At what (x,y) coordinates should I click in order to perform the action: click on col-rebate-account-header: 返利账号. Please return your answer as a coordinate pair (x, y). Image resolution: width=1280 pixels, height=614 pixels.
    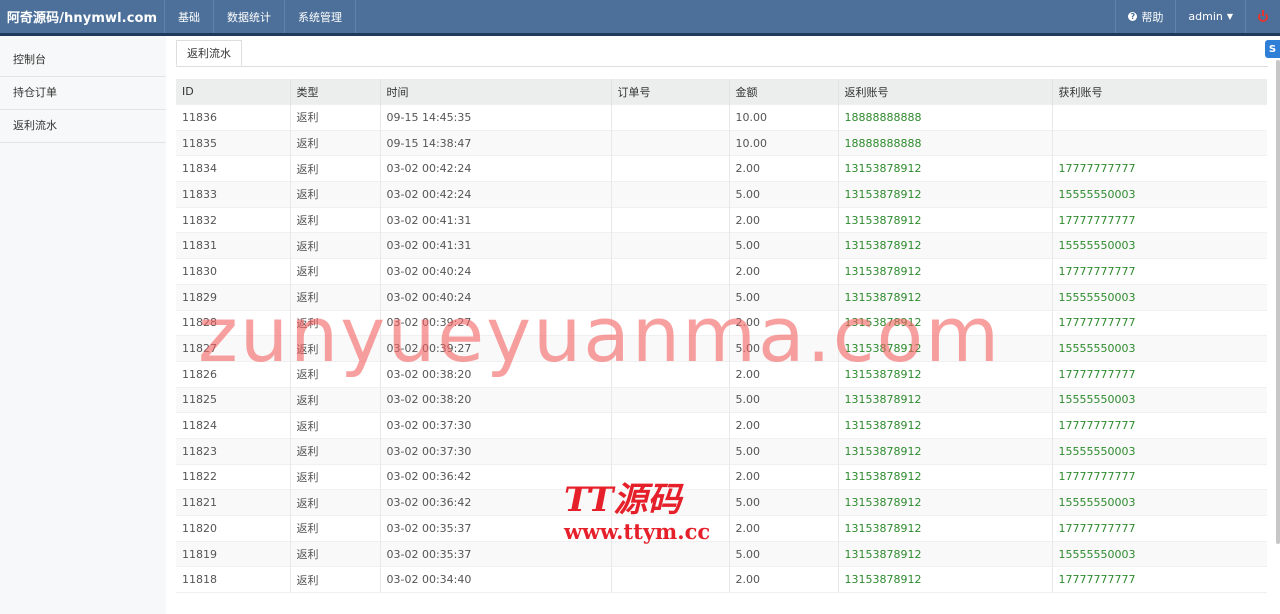
    Looking at the image, I should click on (945, 92).